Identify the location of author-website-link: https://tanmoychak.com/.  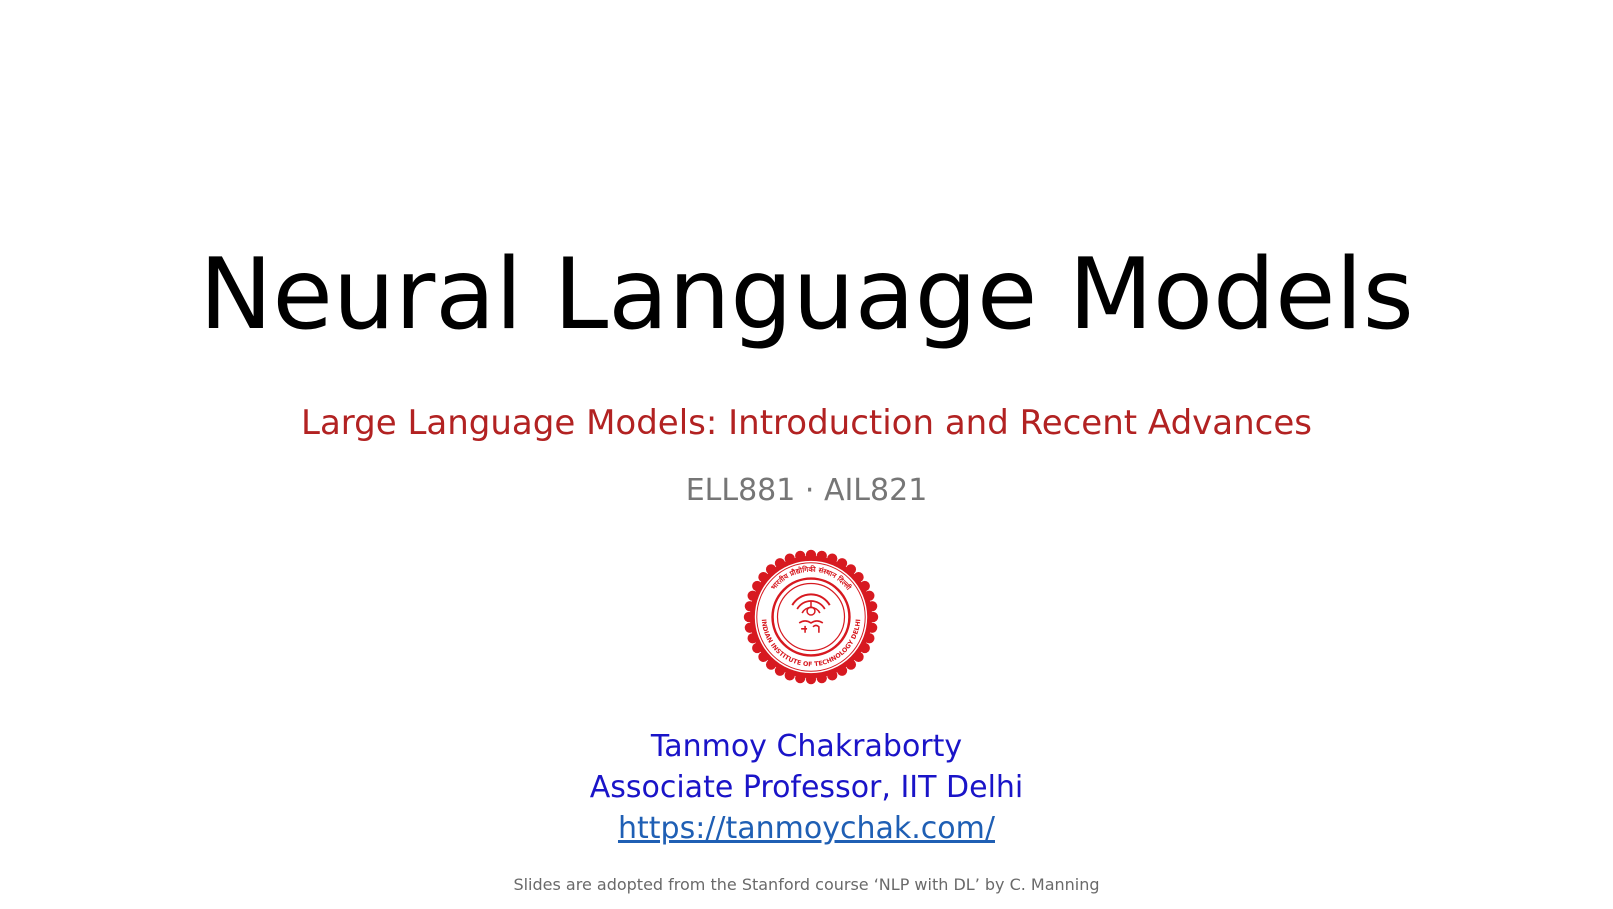
(806, 828).